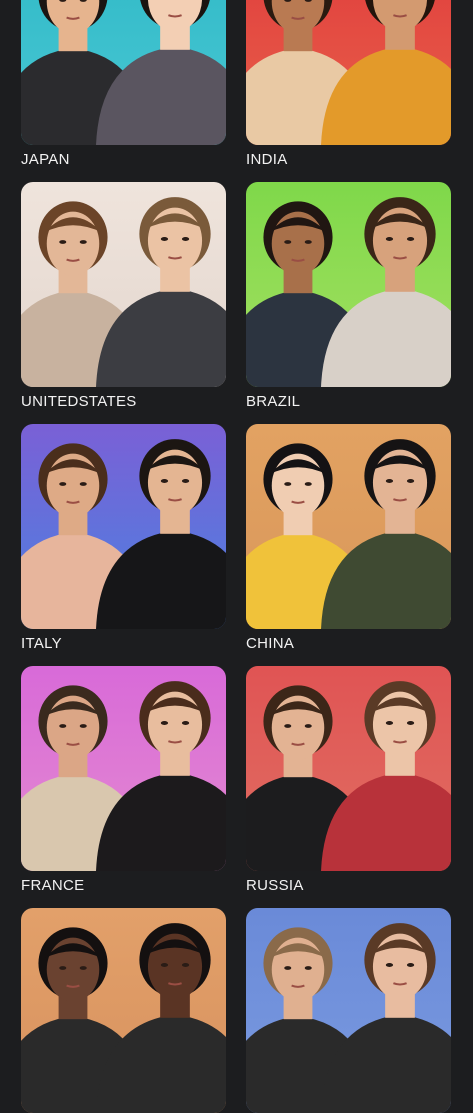 The height and width of the screenshot is (1113, 473). I want to click on country-label: BRAZIL, so click(273, 401).